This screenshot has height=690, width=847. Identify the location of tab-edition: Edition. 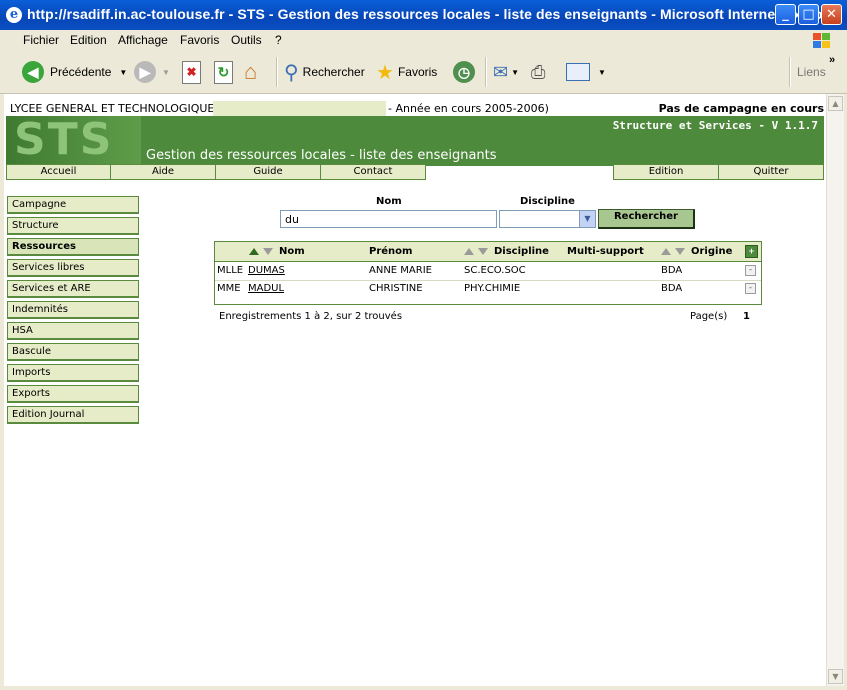
(666, 172).